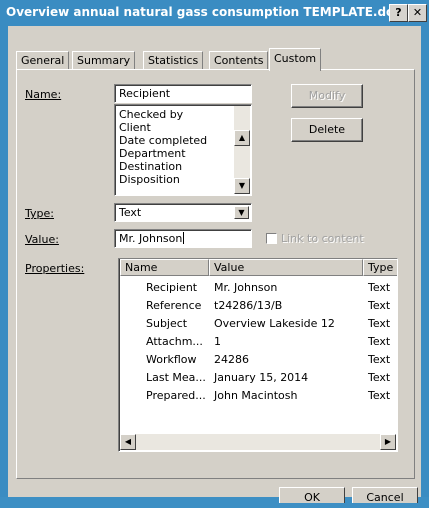  Describe the element at coordinates (261, 377) in the screenshot. I see `row-value: January 15, 2014` at that location.